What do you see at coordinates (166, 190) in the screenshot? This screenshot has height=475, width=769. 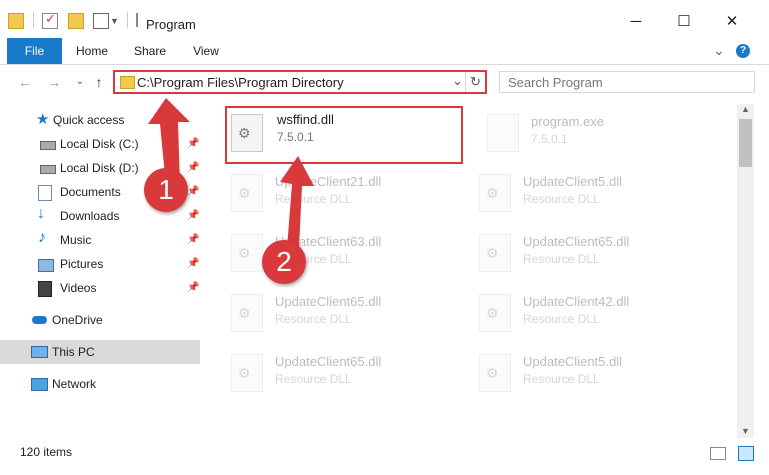 I see `step-1-badge: 1` at bounding box center [166, 190].